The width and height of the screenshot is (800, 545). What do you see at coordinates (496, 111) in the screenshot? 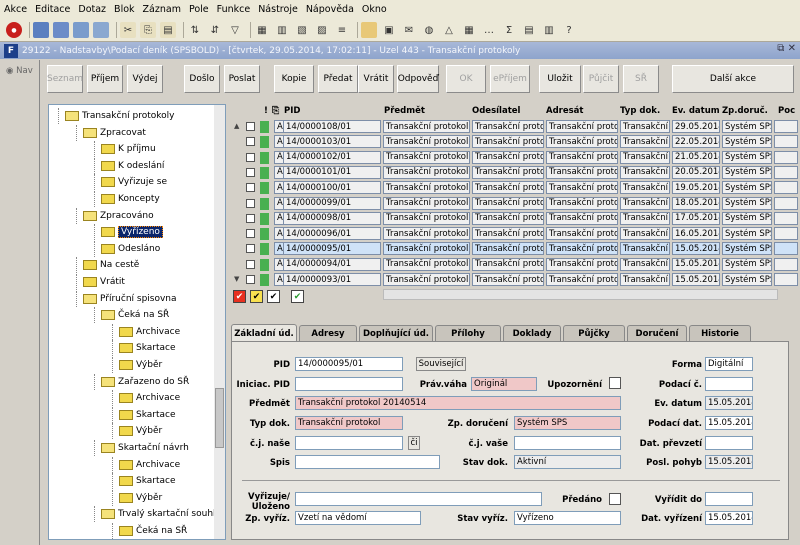
I see `col-header-odesilatel: Odesílatel` at bounding box center [496, 111].